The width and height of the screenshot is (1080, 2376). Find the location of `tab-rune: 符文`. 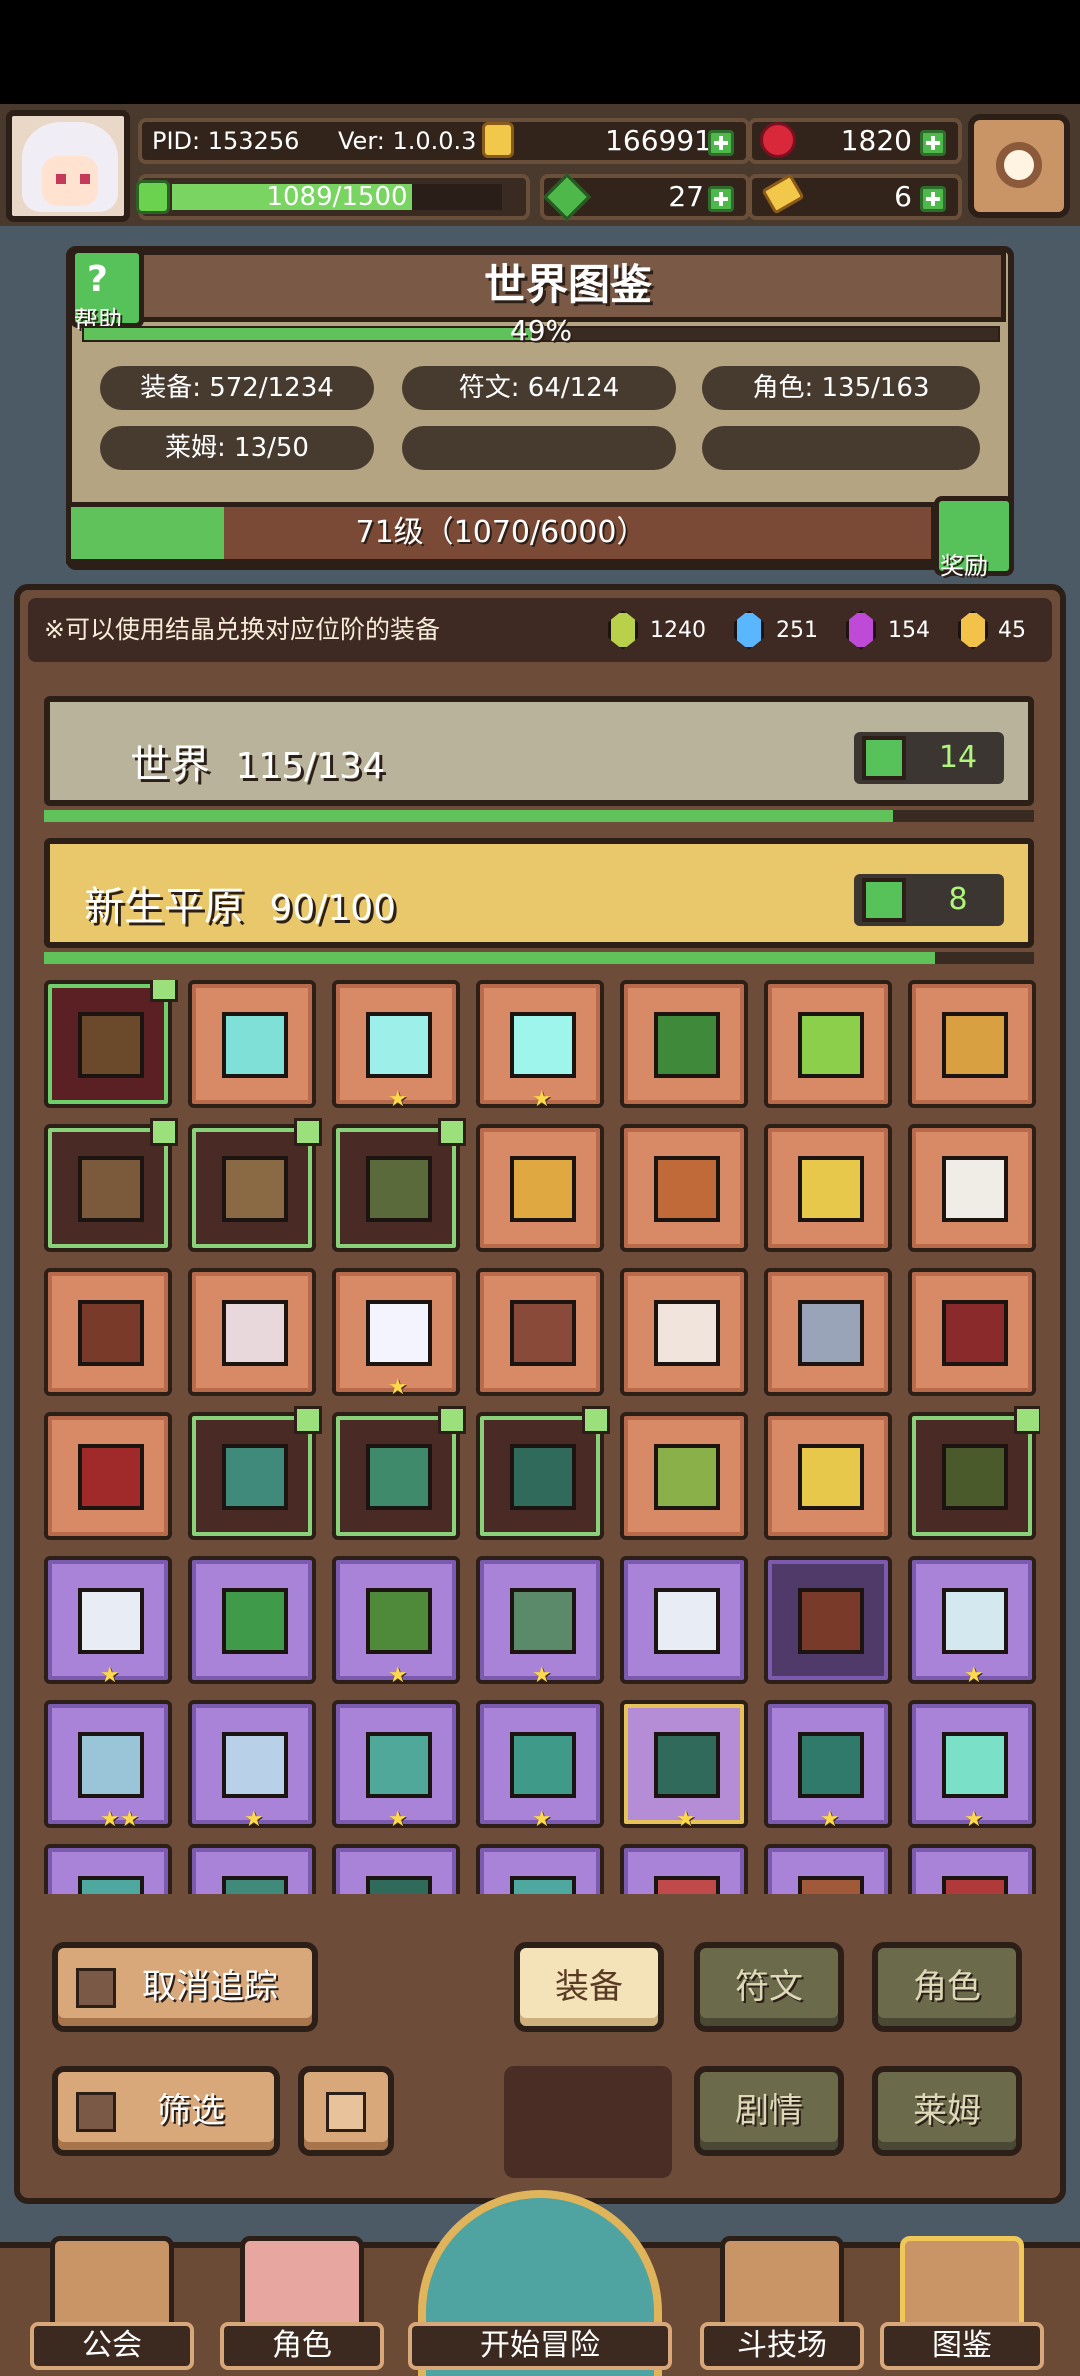

tab-rune: 符文 is located at coordinates (769, 1987).